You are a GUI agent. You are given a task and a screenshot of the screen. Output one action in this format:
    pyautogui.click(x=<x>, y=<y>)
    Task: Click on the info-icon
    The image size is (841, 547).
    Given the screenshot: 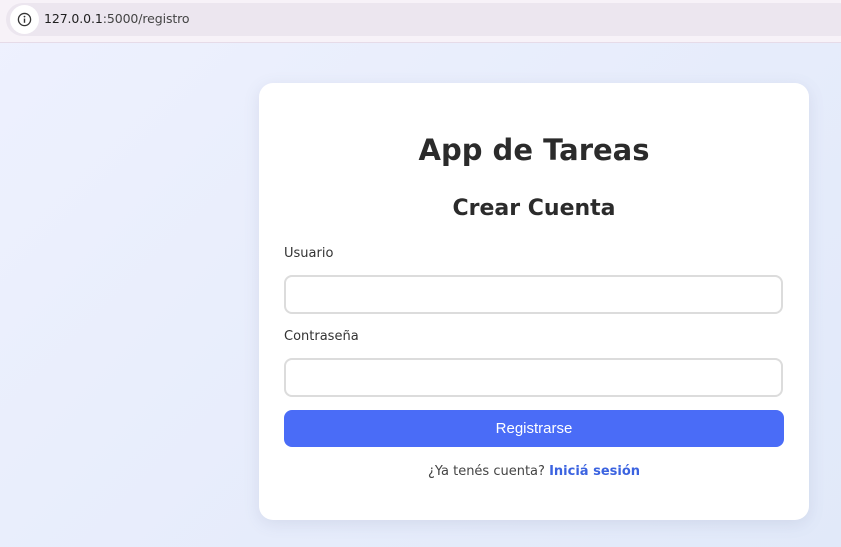 What is the action you would take?
    pyautogui.click(x=24, y=19)
    